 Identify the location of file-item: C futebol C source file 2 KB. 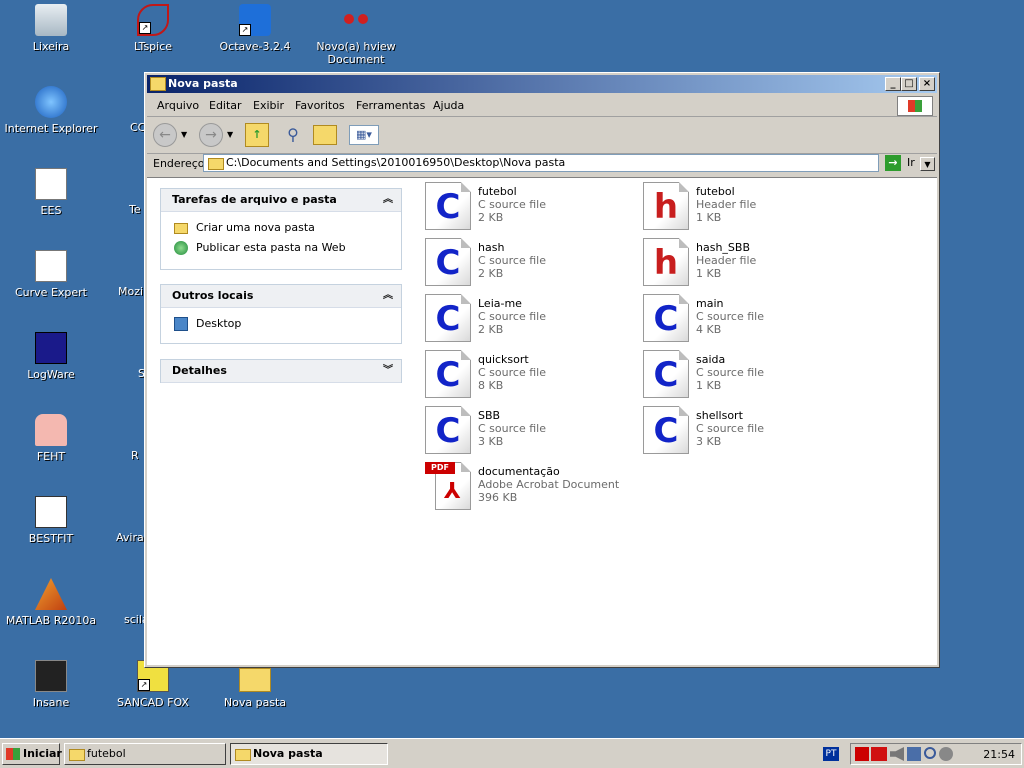
(530, 207).